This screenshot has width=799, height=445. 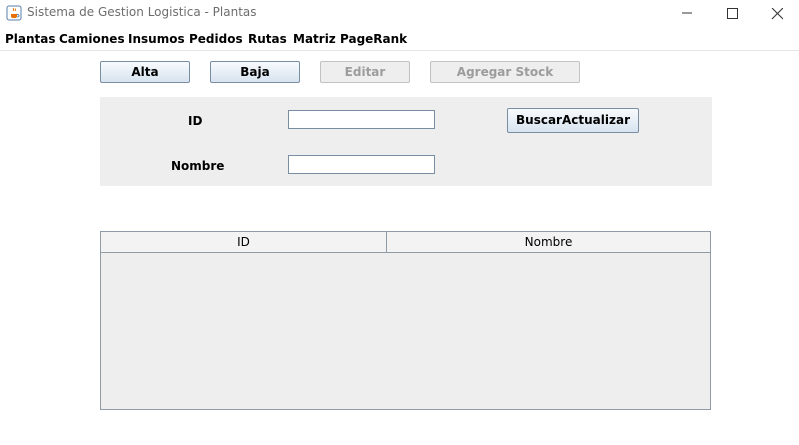 What do you see at coordinates (505, 72) in the screenshot?
I see `agregar-stock-button: Agregar Stock` at bounding box center [505, 72].